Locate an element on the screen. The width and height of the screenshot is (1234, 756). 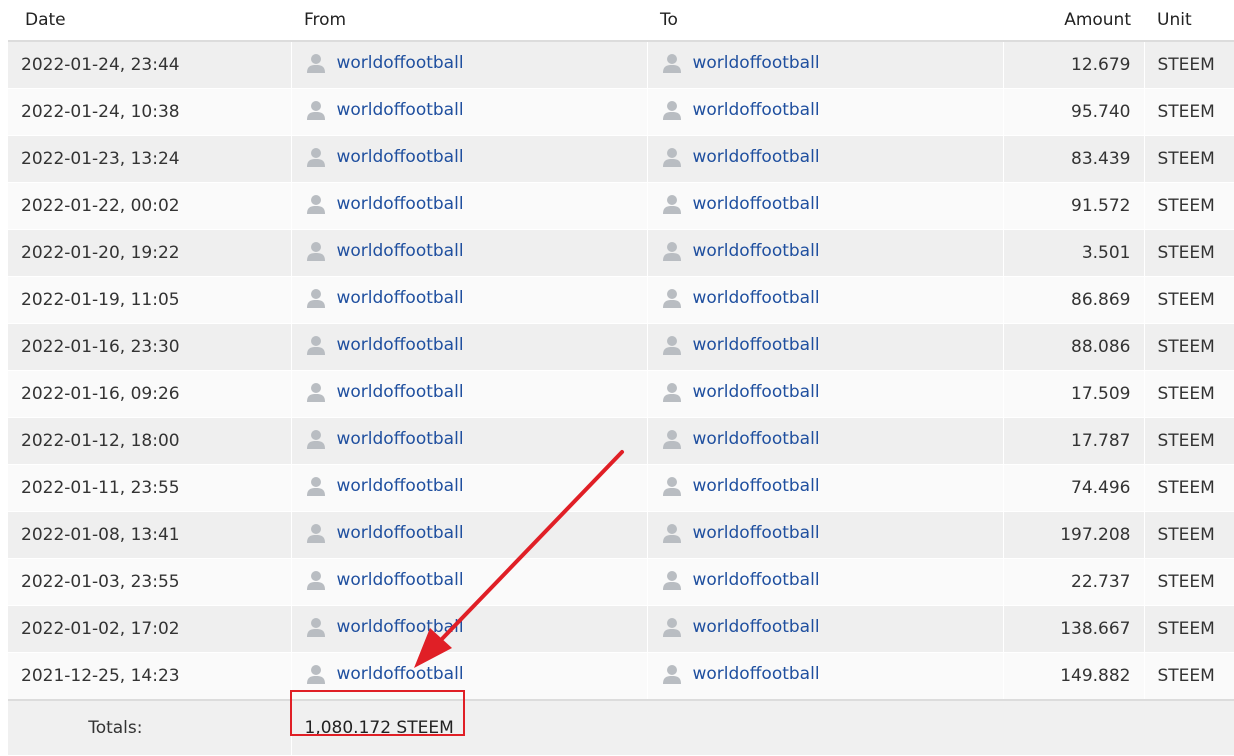
header-date: Date is located at coordinates (147, 21).